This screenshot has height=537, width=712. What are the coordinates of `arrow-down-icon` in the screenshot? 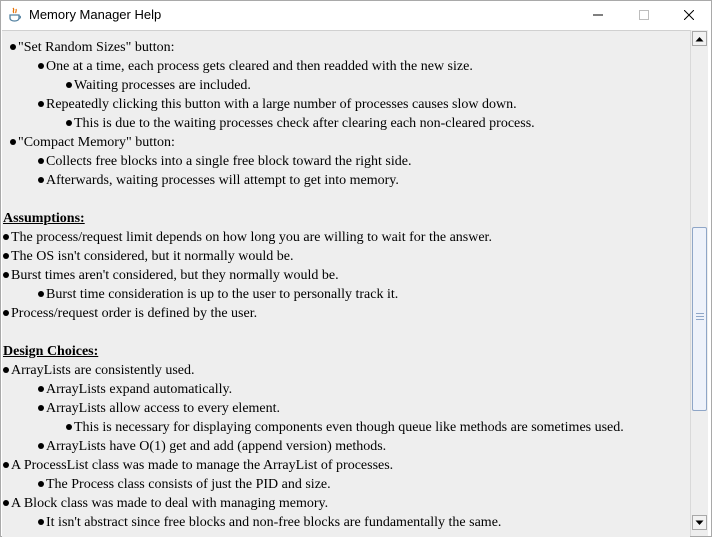 It's located at (699, 522).